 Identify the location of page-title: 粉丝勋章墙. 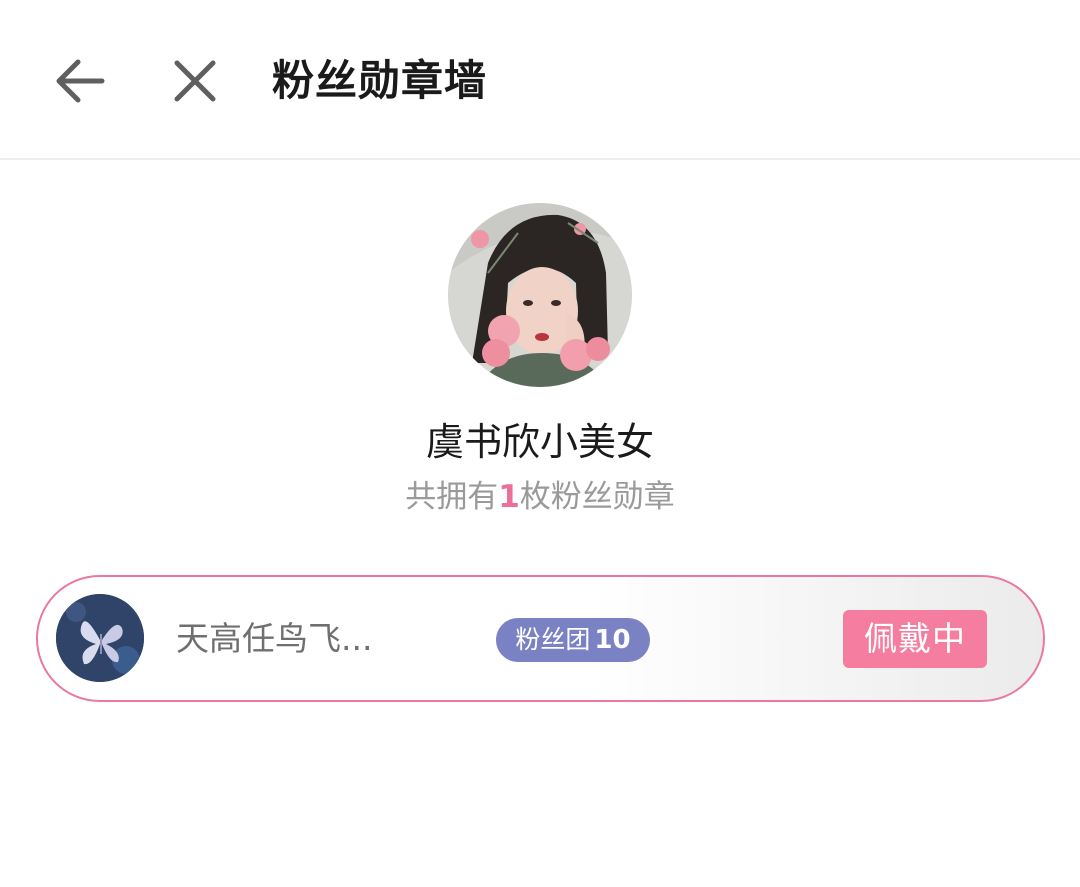
(380, 80).